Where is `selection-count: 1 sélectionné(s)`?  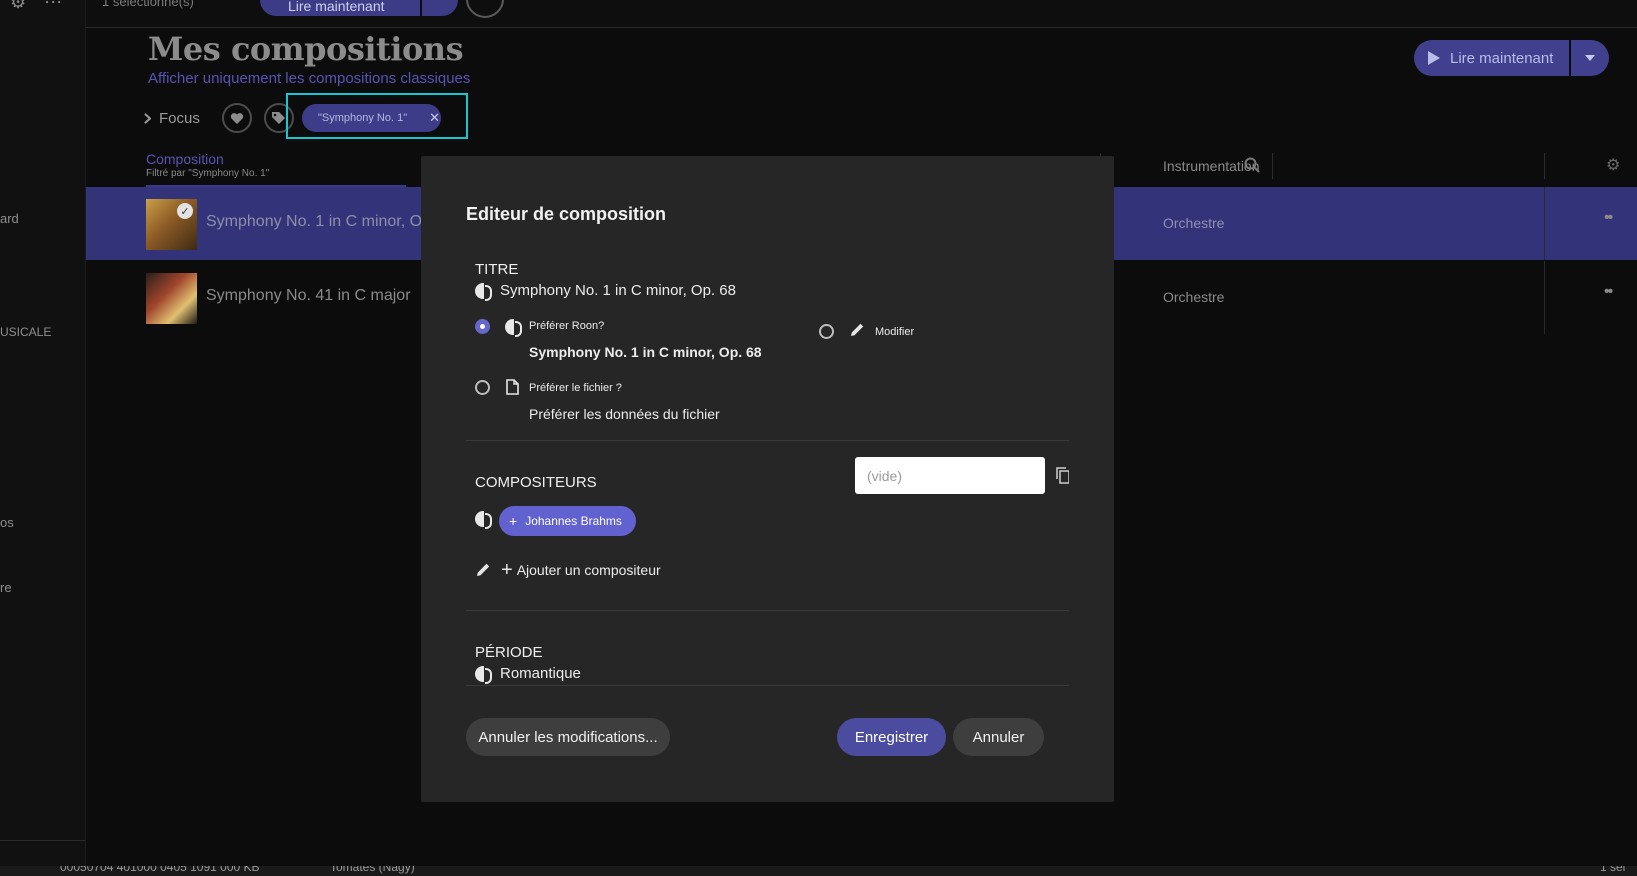 selection-count: 1 sélectionné(s) is located at coordinates (148, 4).